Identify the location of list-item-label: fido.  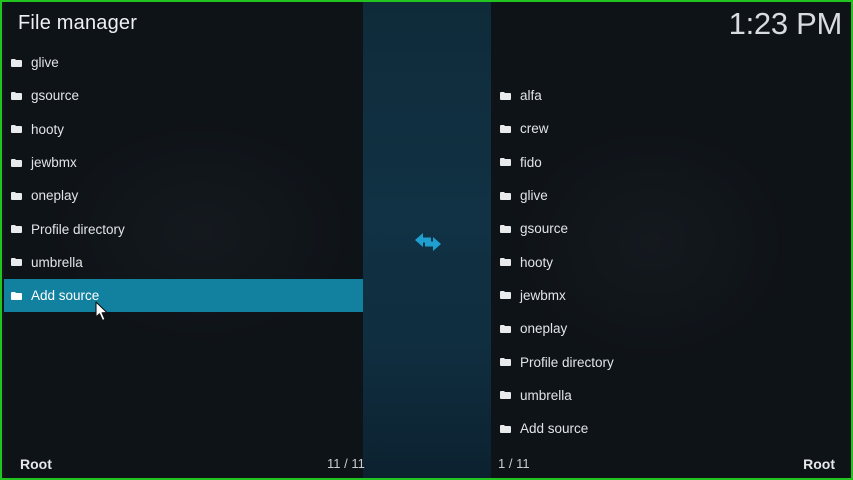
(531, 162).